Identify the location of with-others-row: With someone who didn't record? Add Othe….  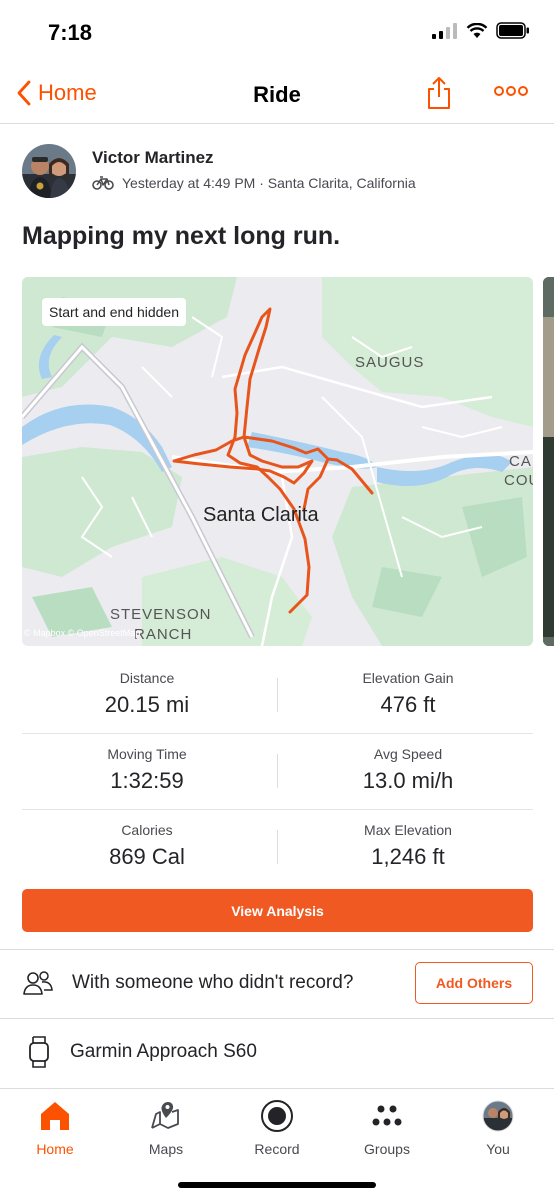
(277, 983).